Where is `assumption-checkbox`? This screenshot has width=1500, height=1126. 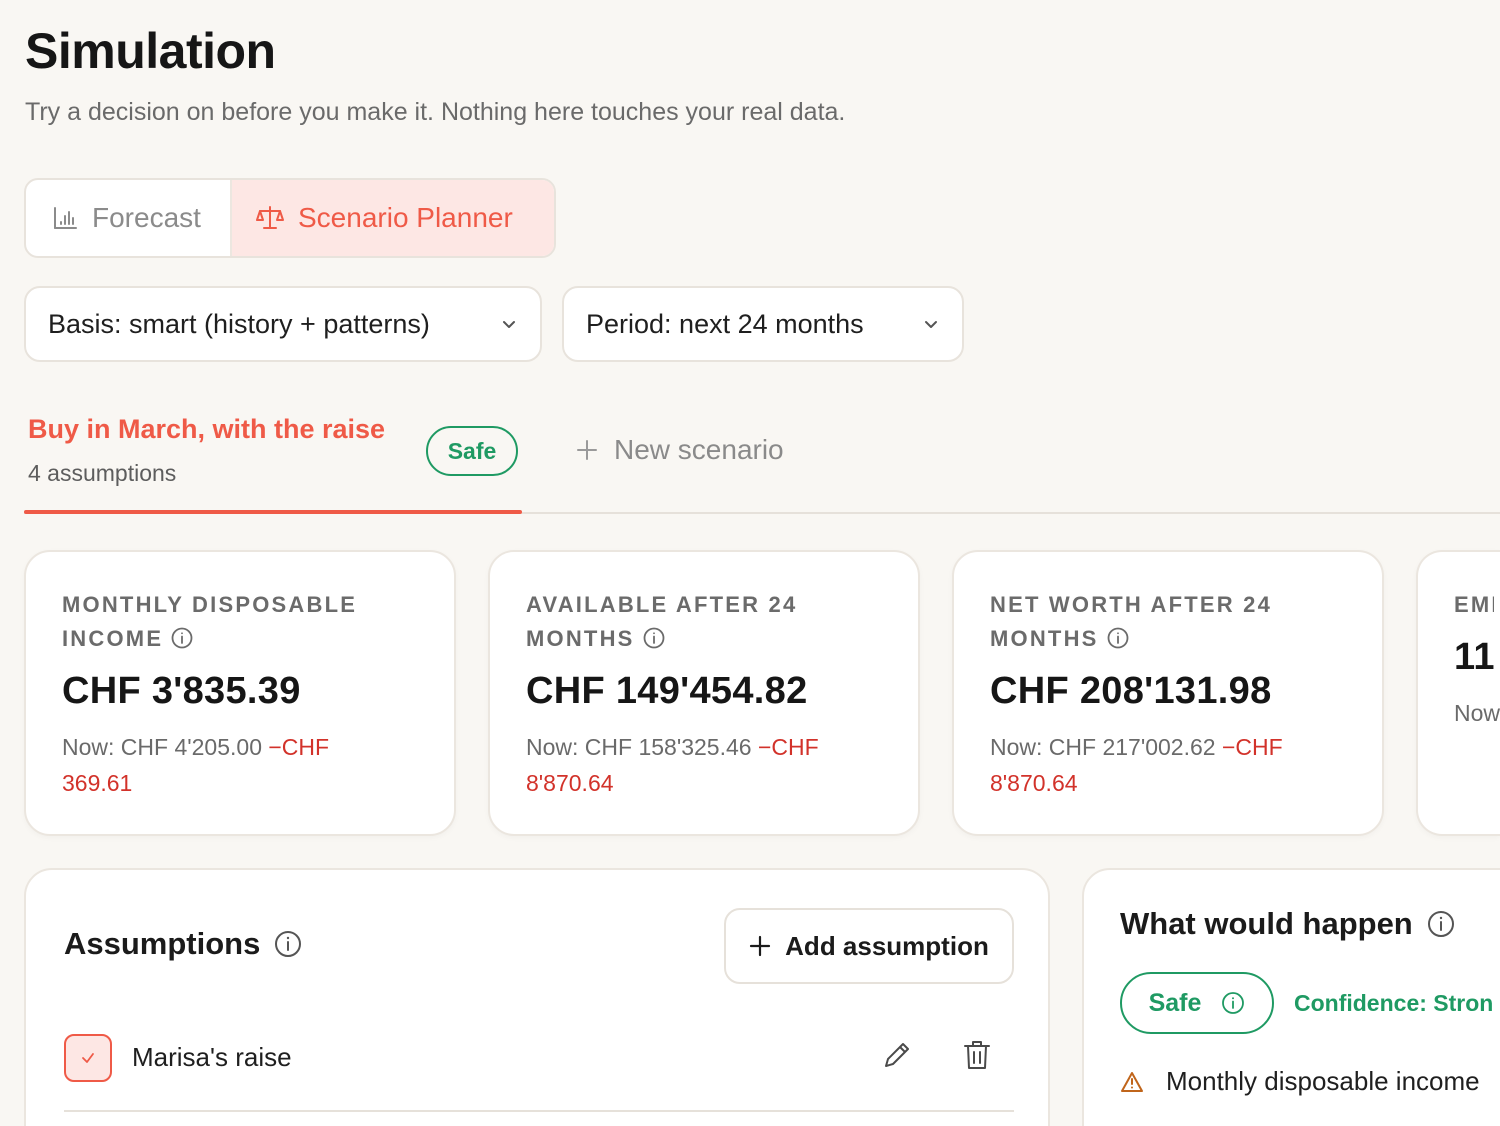 assumption-checkbox is located at coordinates (88, 1058).